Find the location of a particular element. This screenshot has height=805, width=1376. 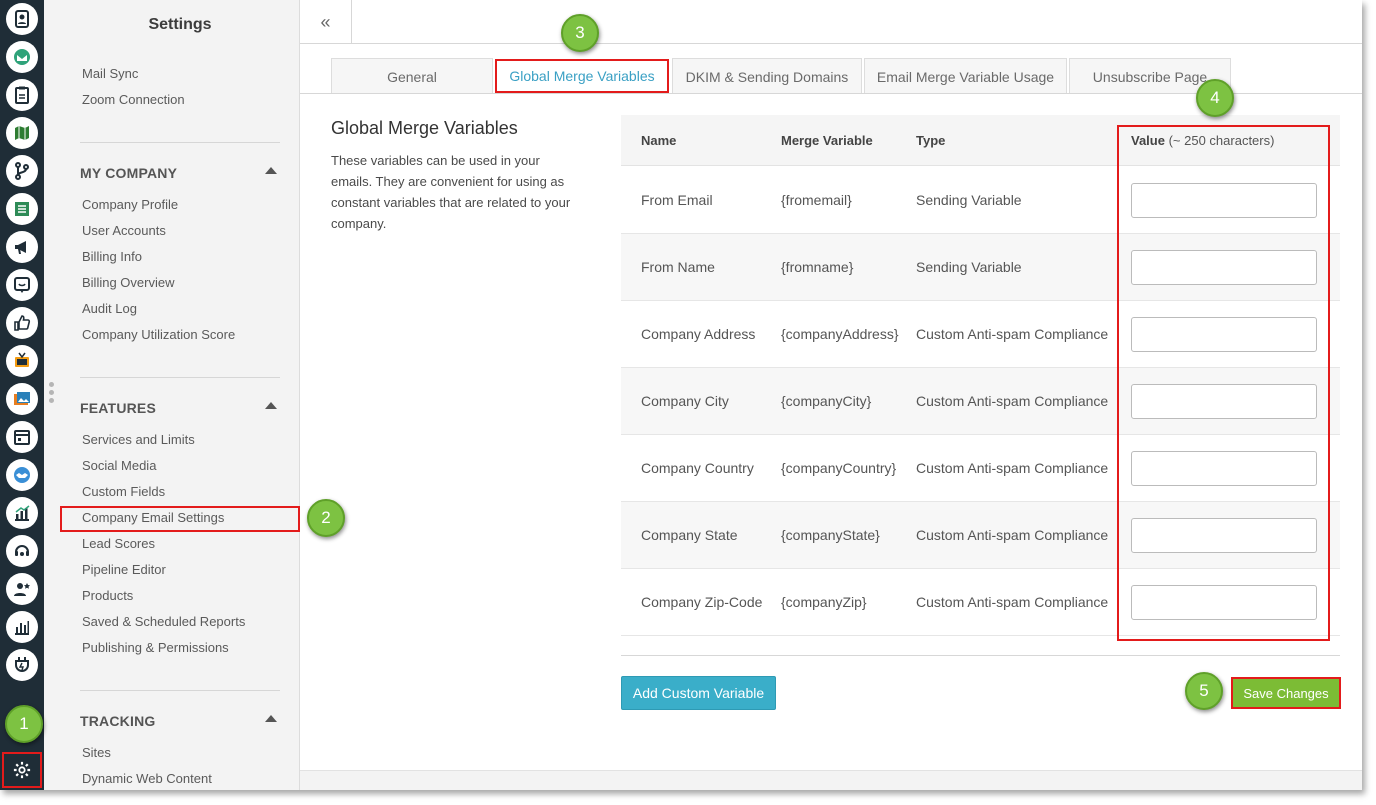

sidebar-item-services-and-limits: Services and Limits is located at coordinates (138, 439).